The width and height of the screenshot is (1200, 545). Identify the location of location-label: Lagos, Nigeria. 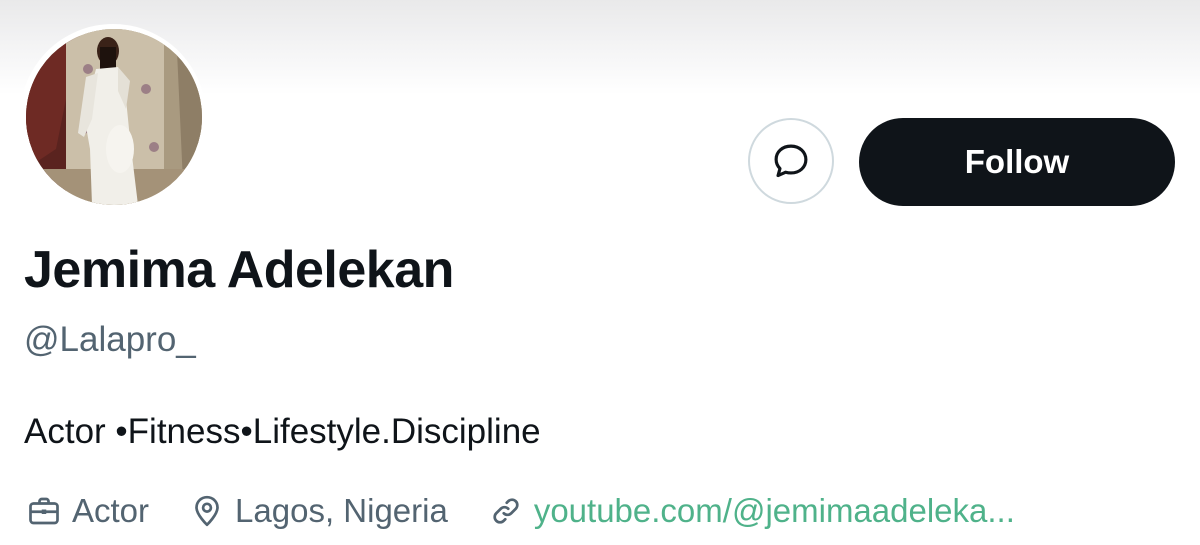
(341, 510).